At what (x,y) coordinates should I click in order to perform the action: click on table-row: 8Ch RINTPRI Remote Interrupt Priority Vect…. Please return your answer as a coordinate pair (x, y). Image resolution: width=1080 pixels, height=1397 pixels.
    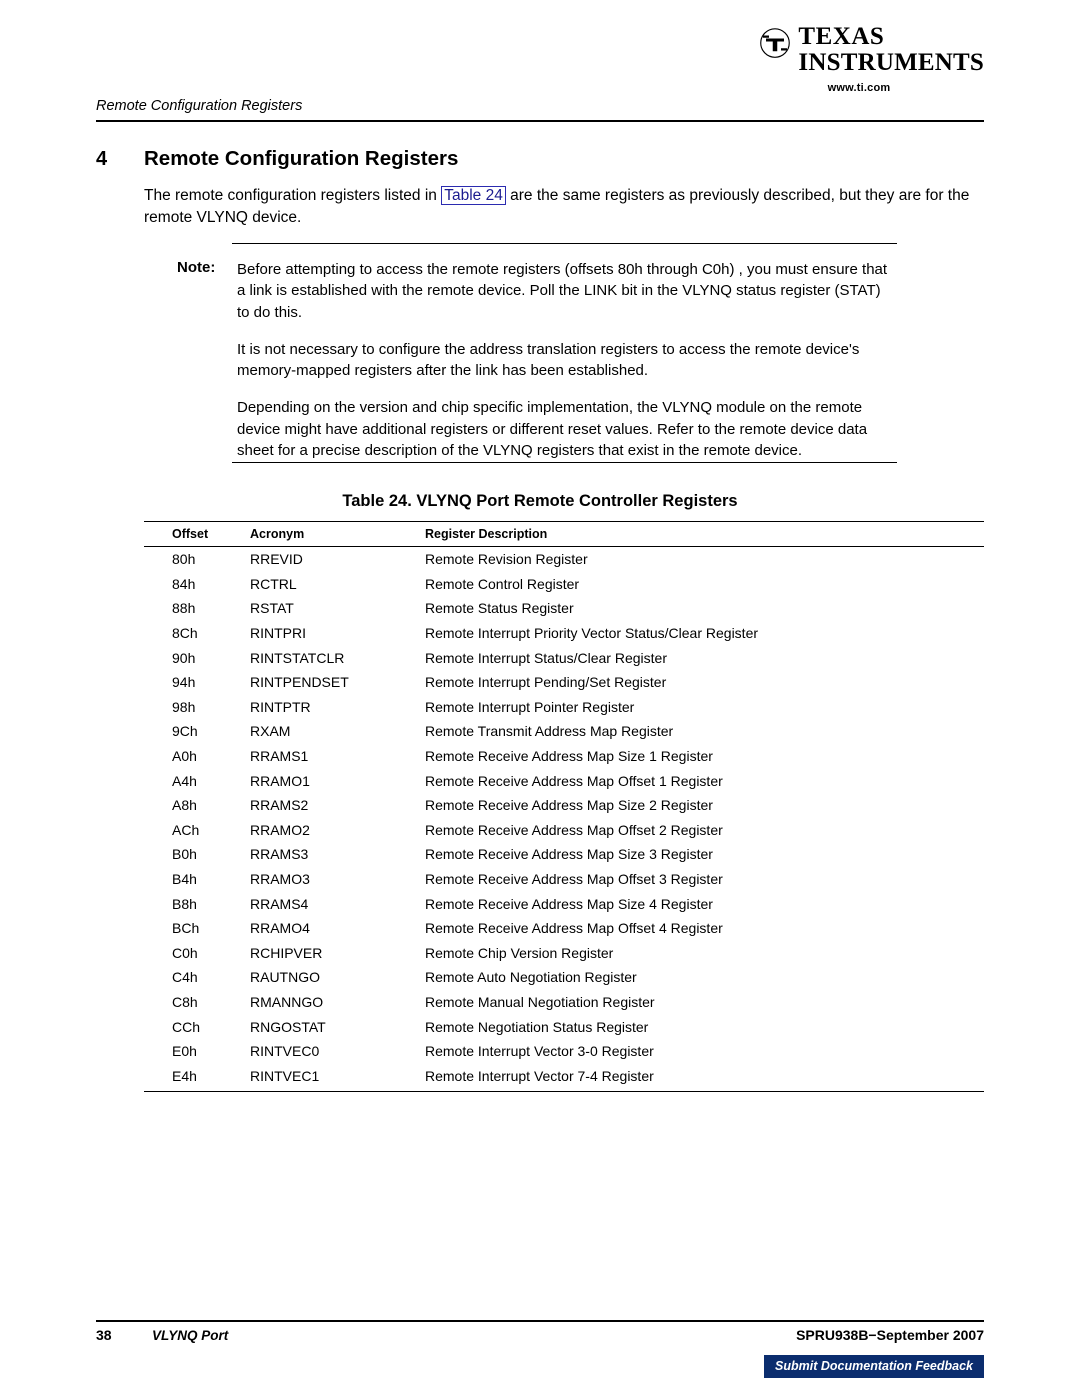
    Looking at the image, I should click on (564, 633).